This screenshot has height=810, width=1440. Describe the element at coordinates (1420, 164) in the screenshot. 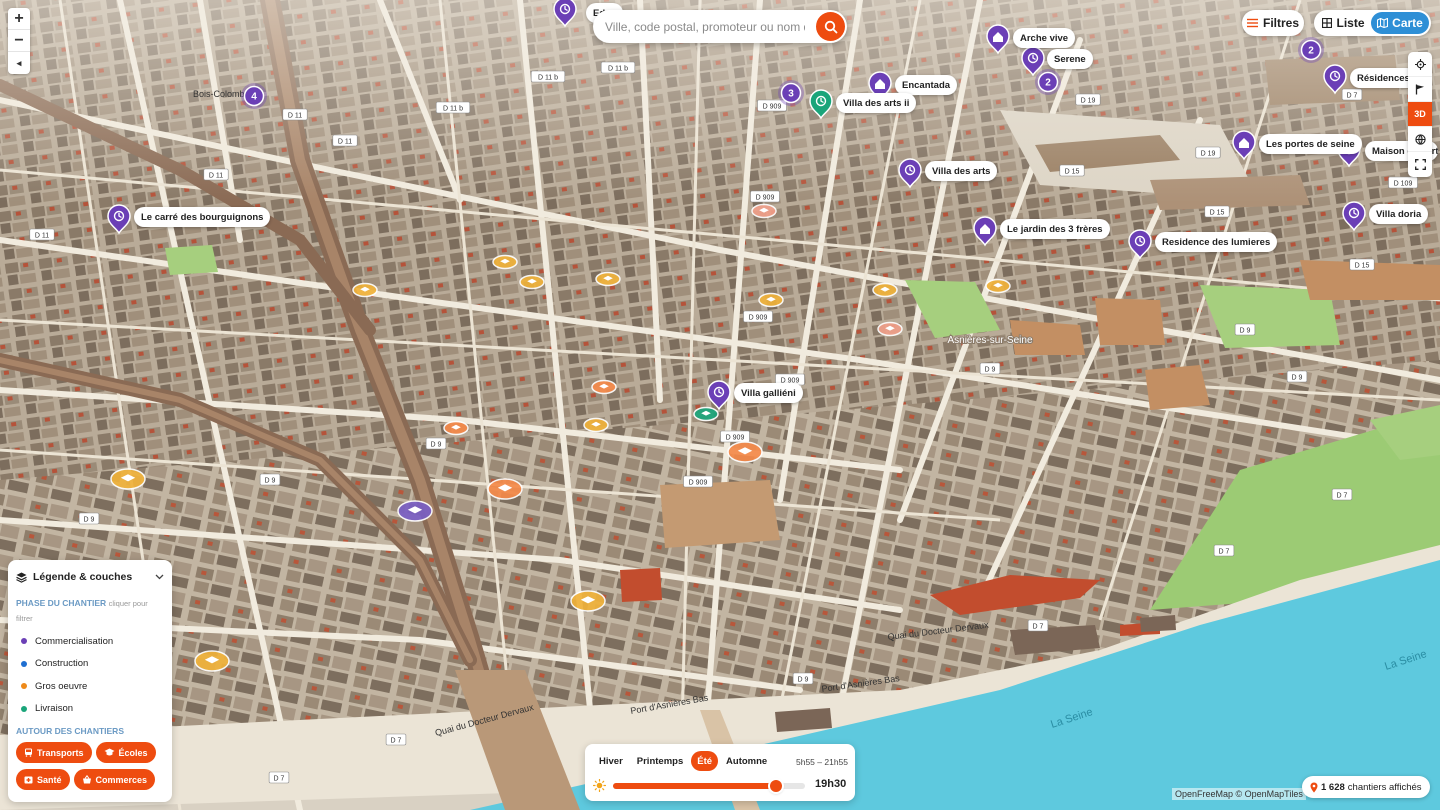

I see `fullscreen-button` at that location.